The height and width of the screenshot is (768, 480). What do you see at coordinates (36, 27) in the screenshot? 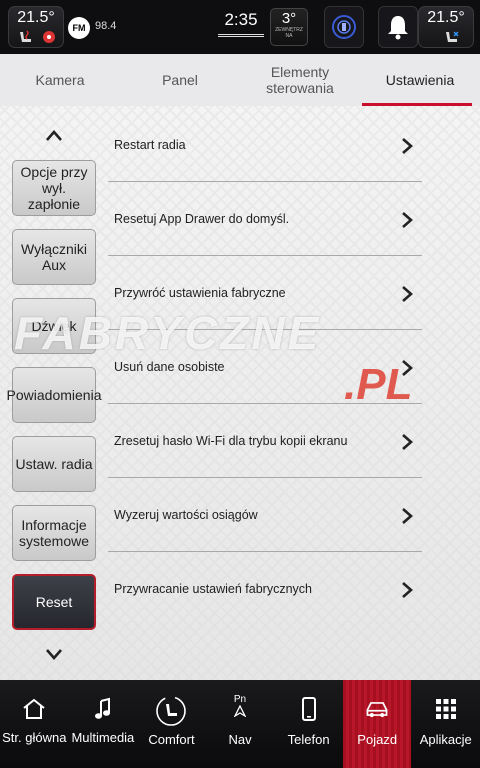
I see `driver-climate-button: 21.5°` at bounding box center [36, 27].